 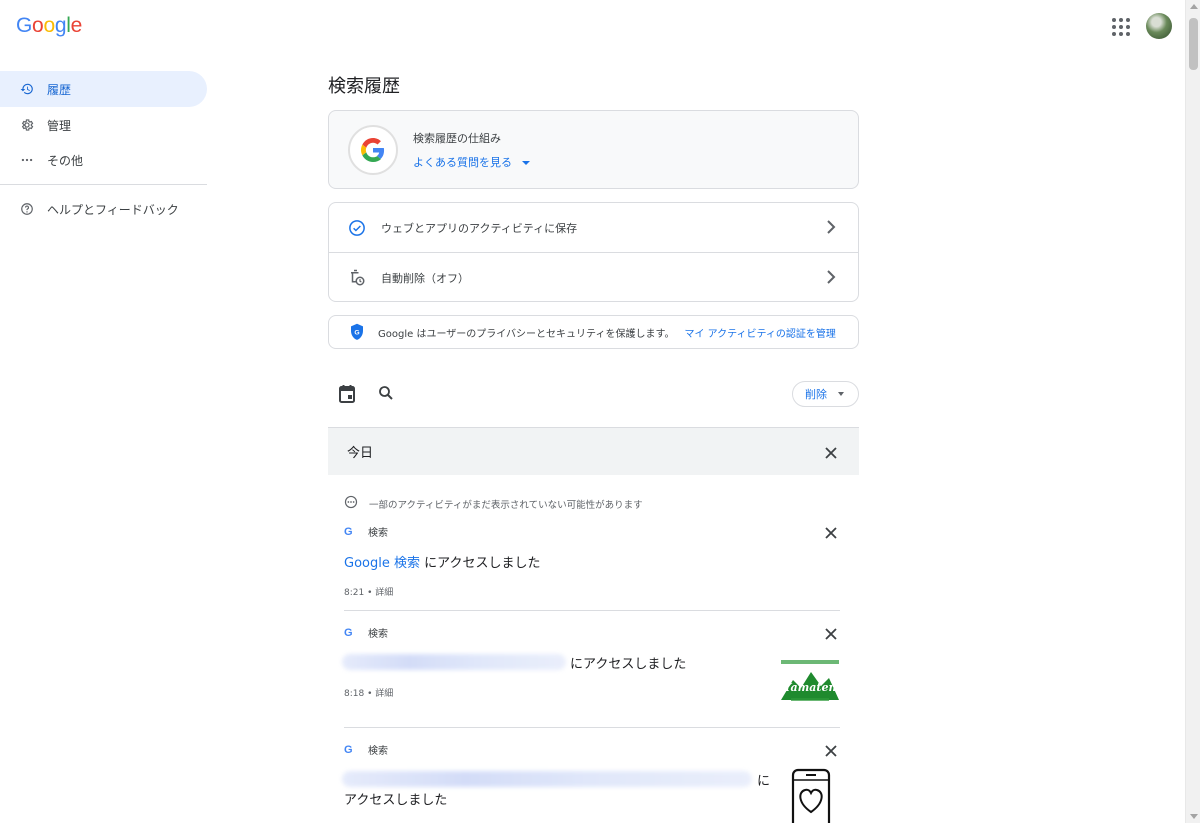 I want to click on search-icon, so click(x=386, y=395).